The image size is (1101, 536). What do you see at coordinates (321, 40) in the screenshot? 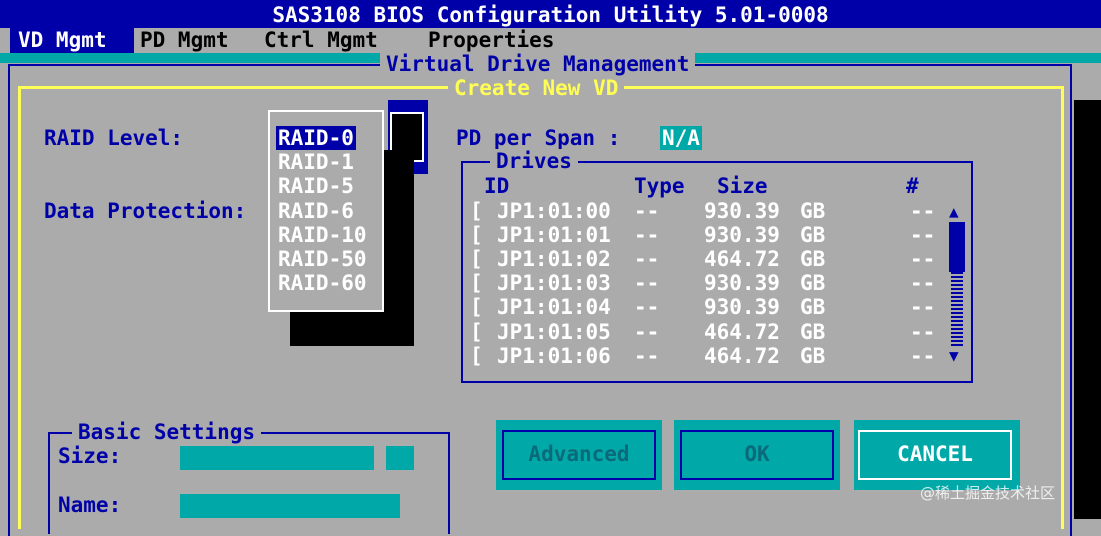
I see `menu-ctrl-mgmt: Ctrl Mgmt` at bounding box center [321, 40].